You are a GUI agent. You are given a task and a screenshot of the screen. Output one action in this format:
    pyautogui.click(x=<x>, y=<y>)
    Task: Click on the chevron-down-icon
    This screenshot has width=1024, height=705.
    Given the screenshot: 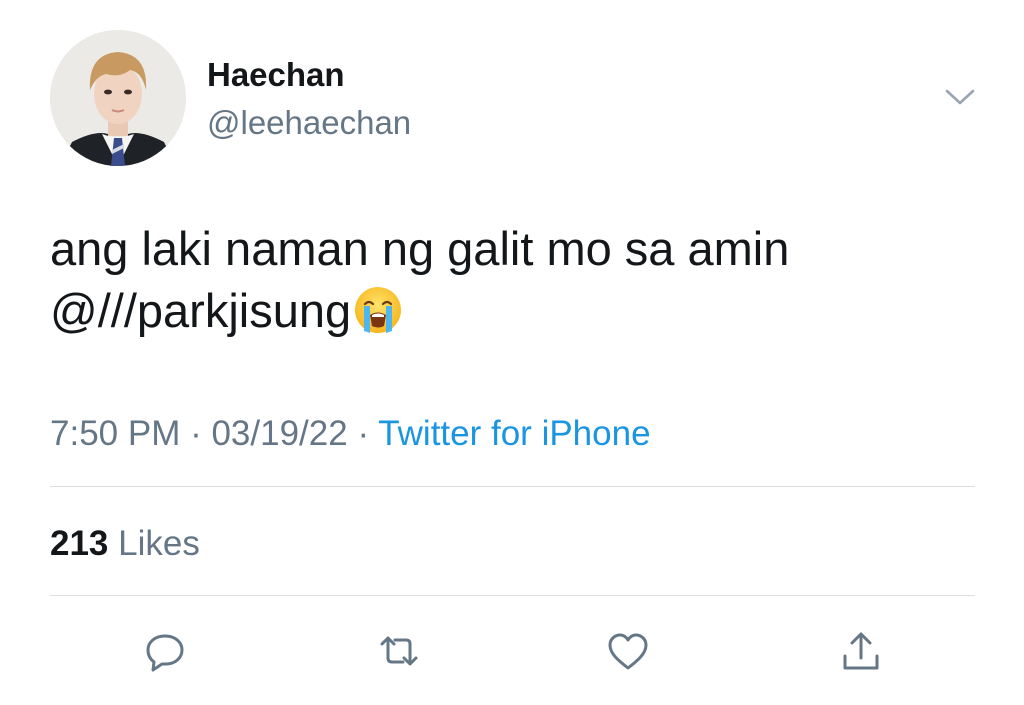 What is the action you would take?
    pyautogui.click(x=960, y=96)
    